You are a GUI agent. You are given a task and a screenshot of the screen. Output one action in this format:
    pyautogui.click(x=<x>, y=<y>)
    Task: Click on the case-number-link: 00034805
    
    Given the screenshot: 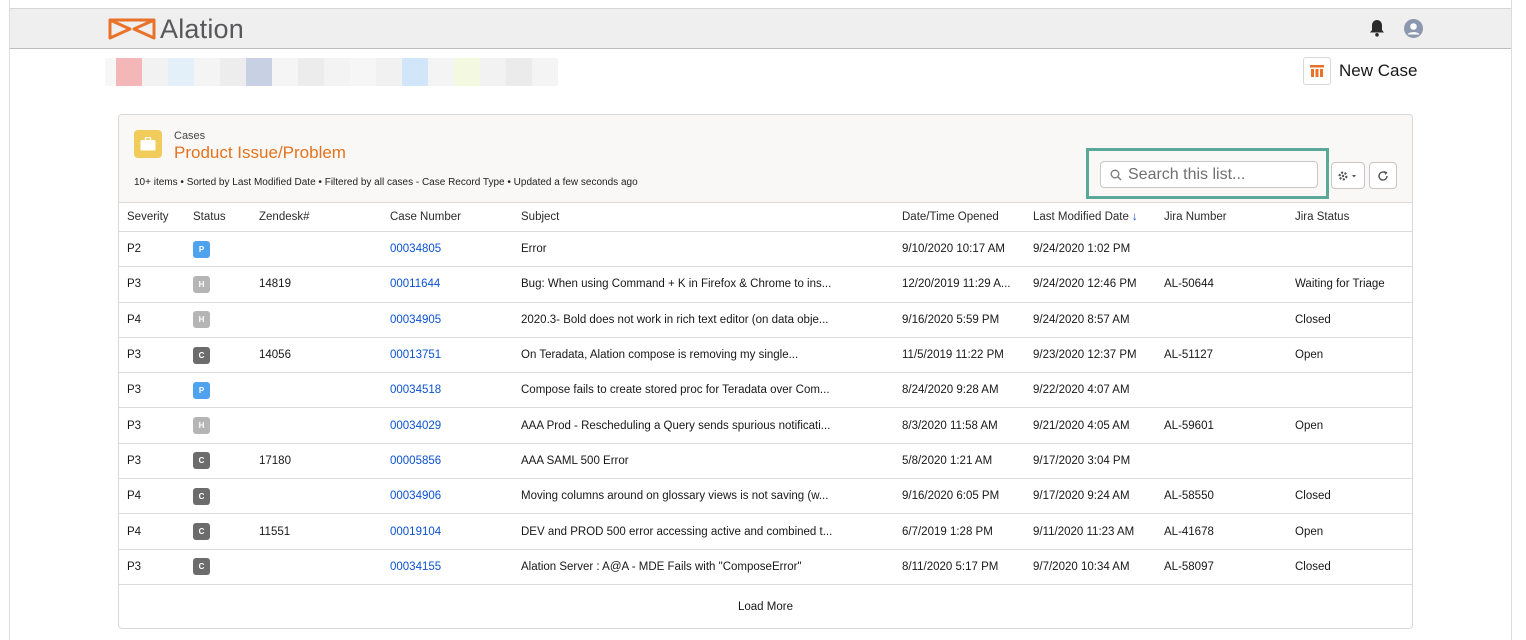 What is the action you would take?
    pyautogui.click(x=415, y=249)
    